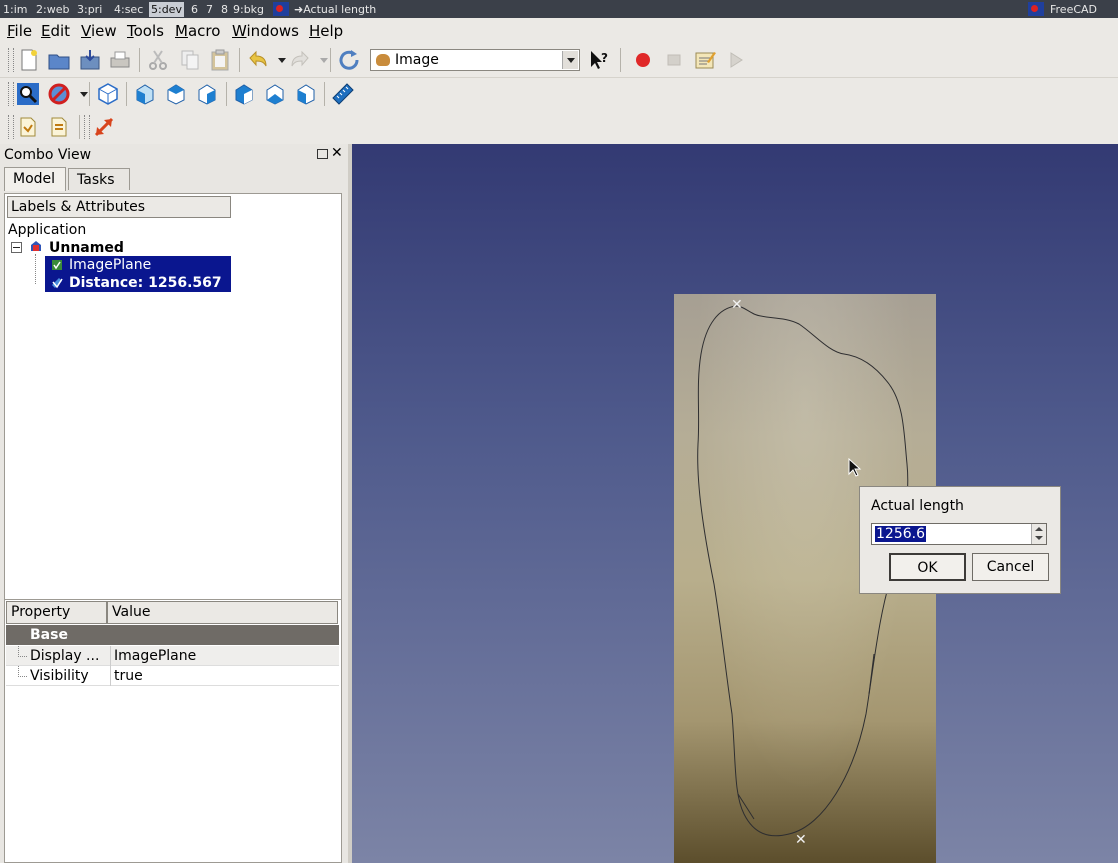  I want to click on undo-icon, so click(258, 60).